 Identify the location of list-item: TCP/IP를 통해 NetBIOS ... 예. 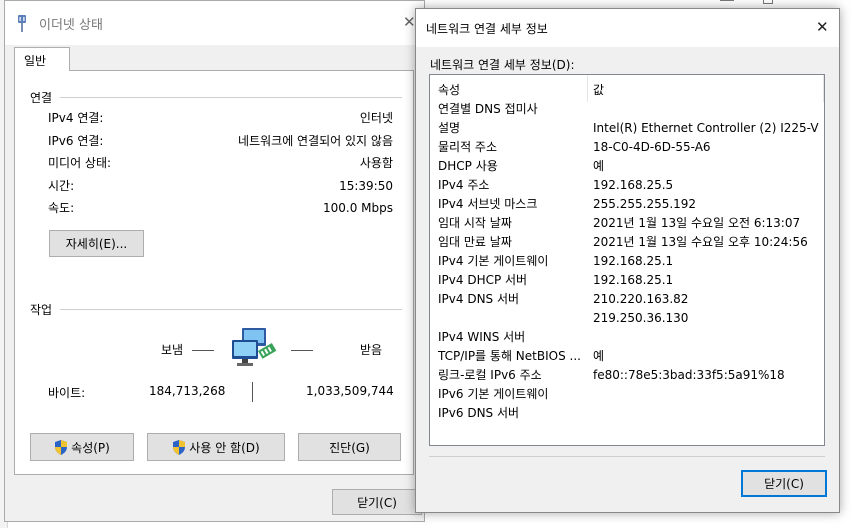
(627, 356).